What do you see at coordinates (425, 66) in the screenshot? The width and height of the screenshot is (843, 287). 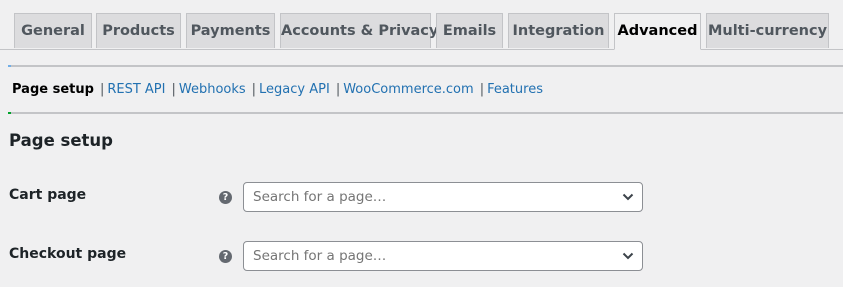 I see `top-divider` at bounding box center [425, 66].